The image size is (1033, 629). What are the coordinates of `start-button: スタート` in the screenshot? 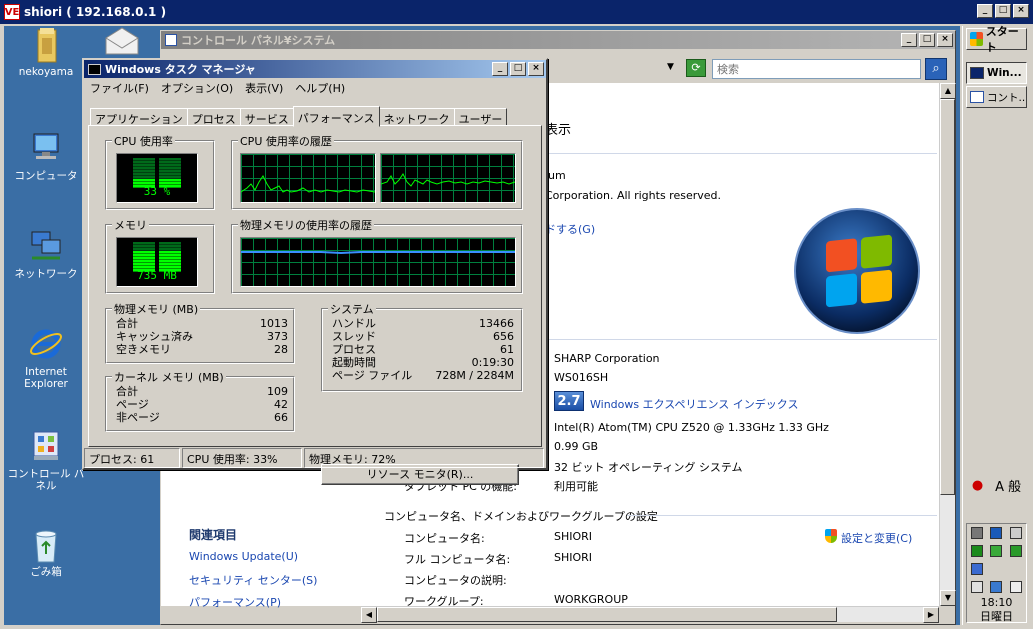 It's located at (996, 39).